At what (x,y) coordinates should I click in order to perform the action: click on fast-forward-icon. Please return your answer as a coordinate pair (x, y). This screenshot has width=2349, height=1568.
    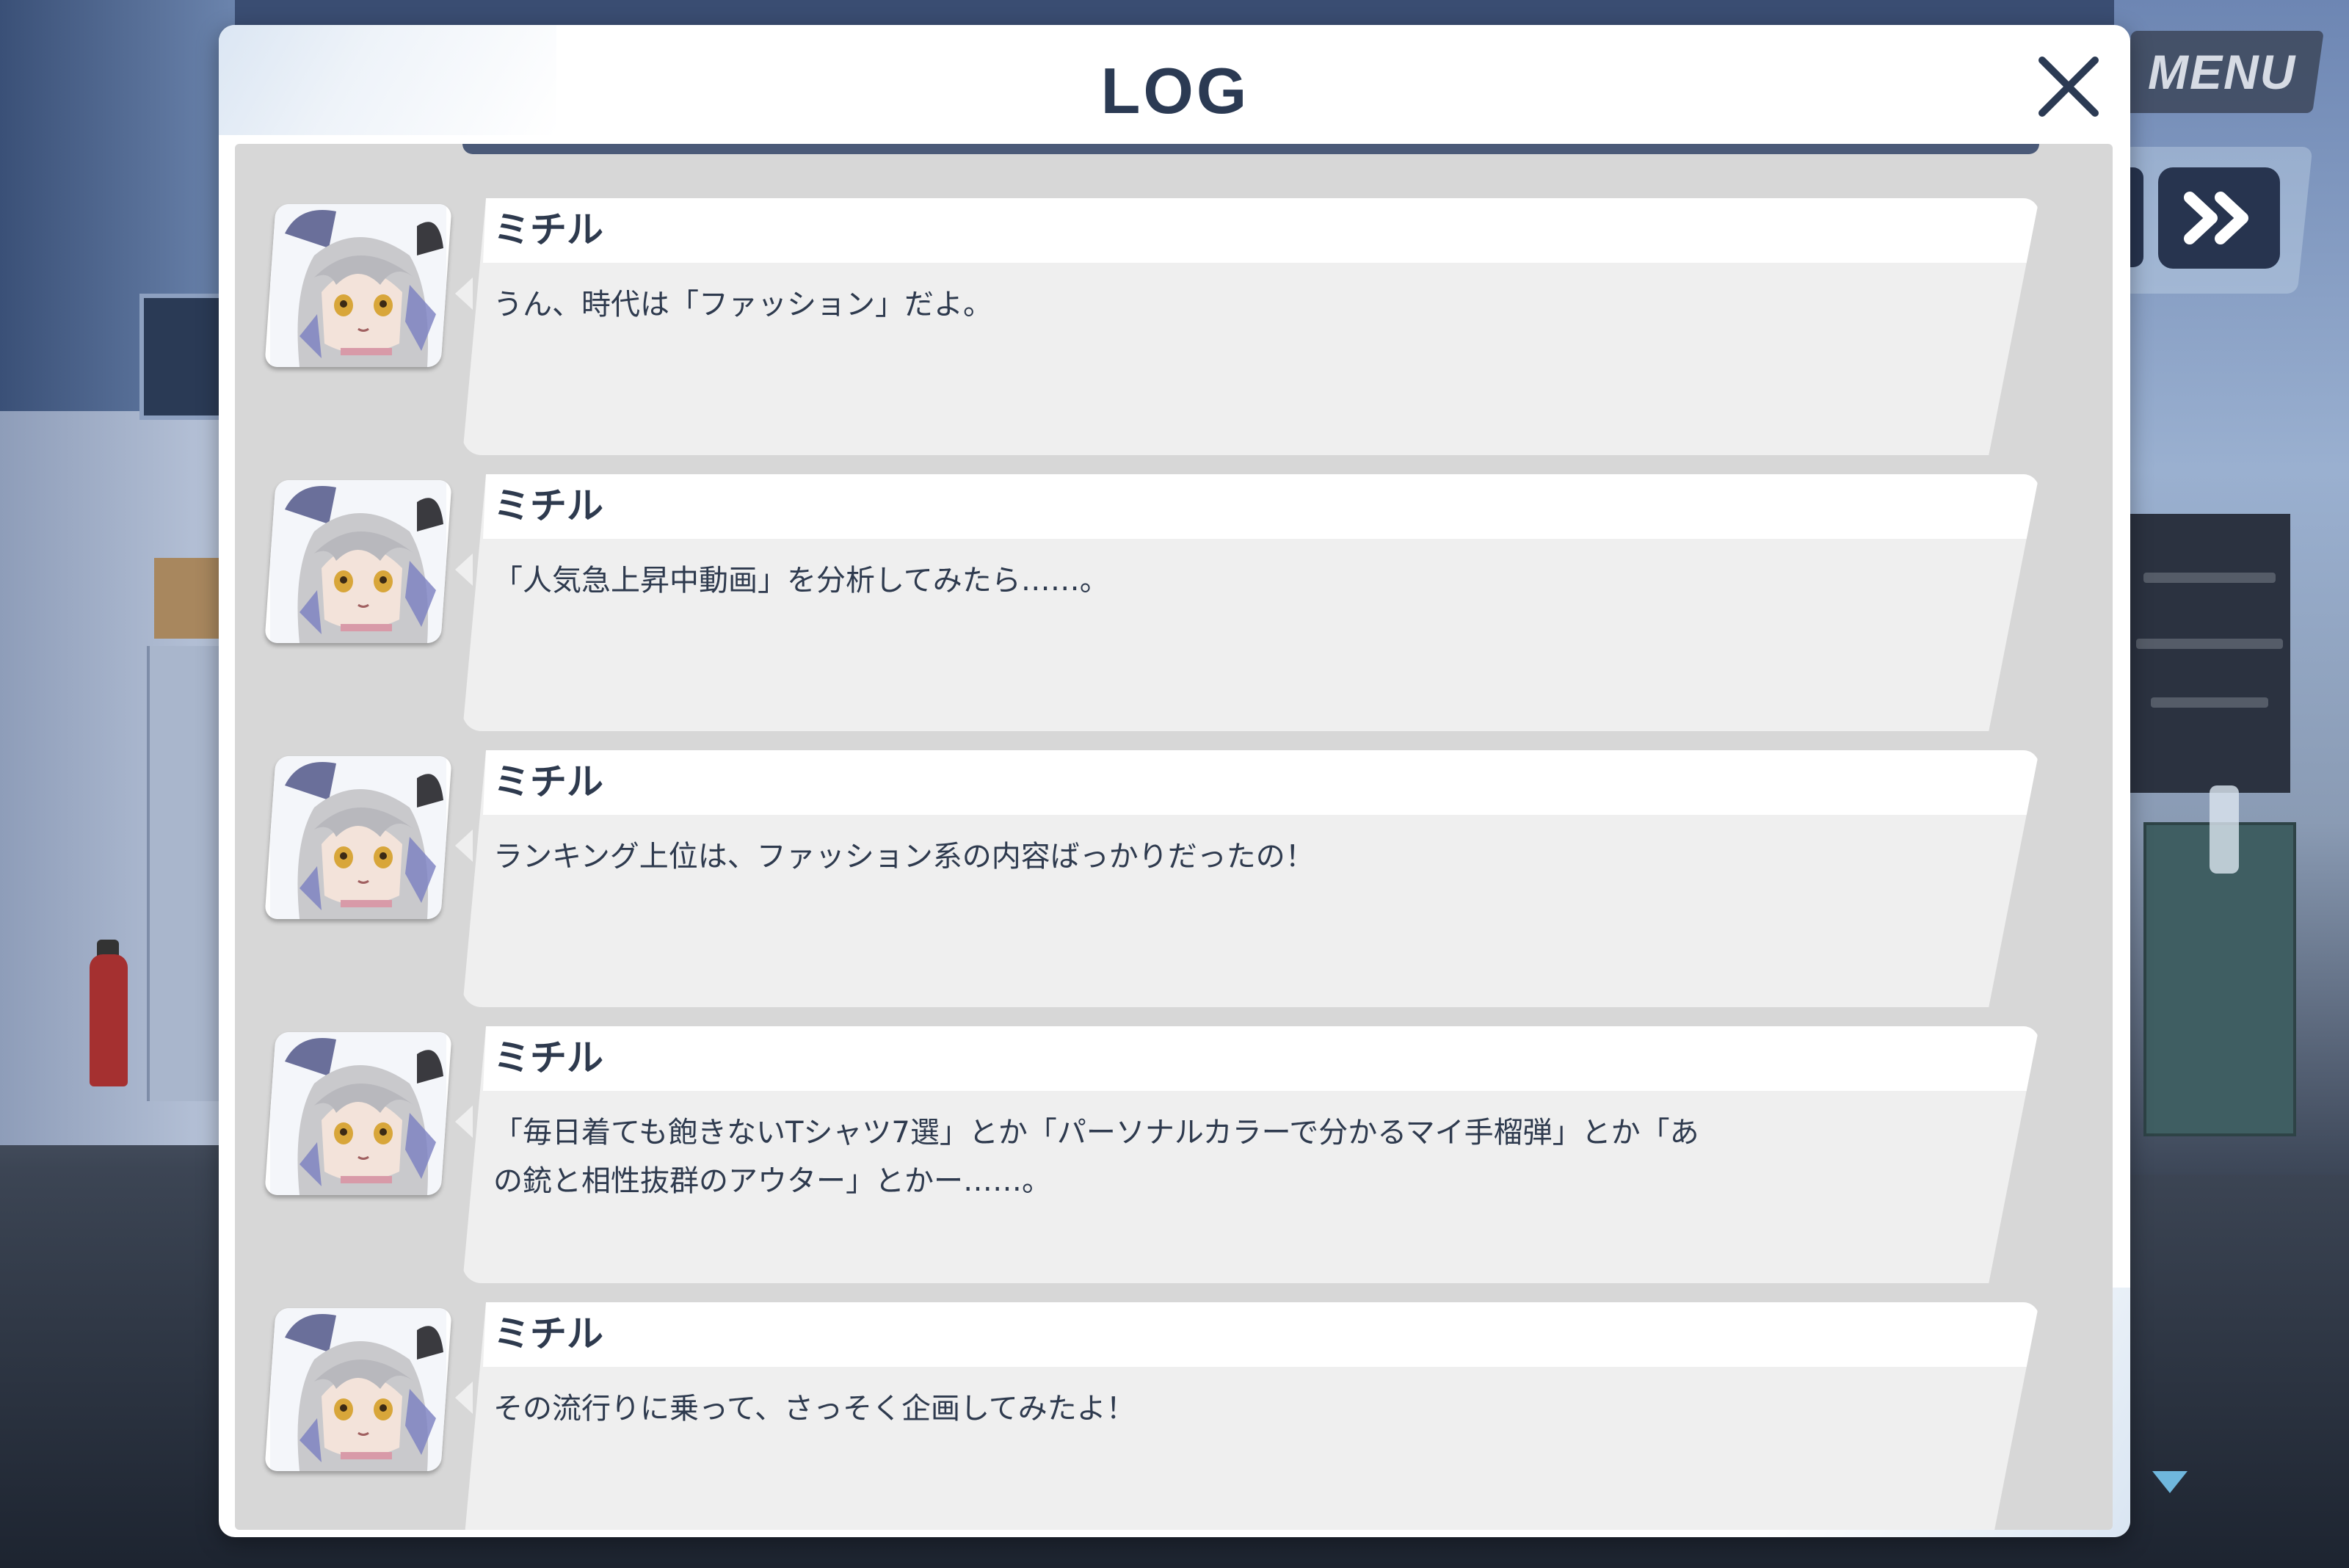
    Looking at the image, I should click on (2216, 218).